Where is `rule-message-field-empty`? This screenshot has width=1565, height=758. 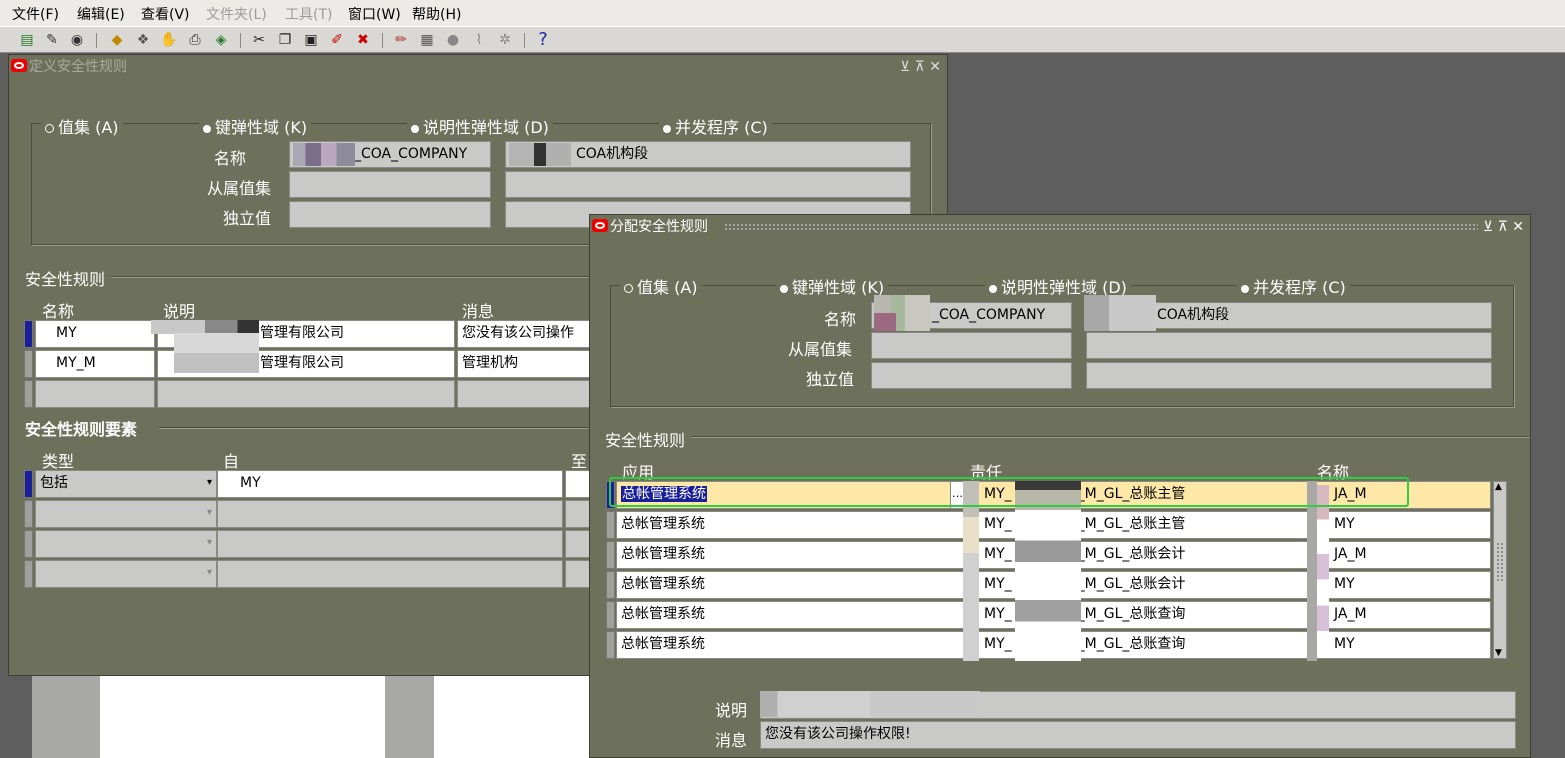
rule-message-field-empty is located at coordinates (529, 394).